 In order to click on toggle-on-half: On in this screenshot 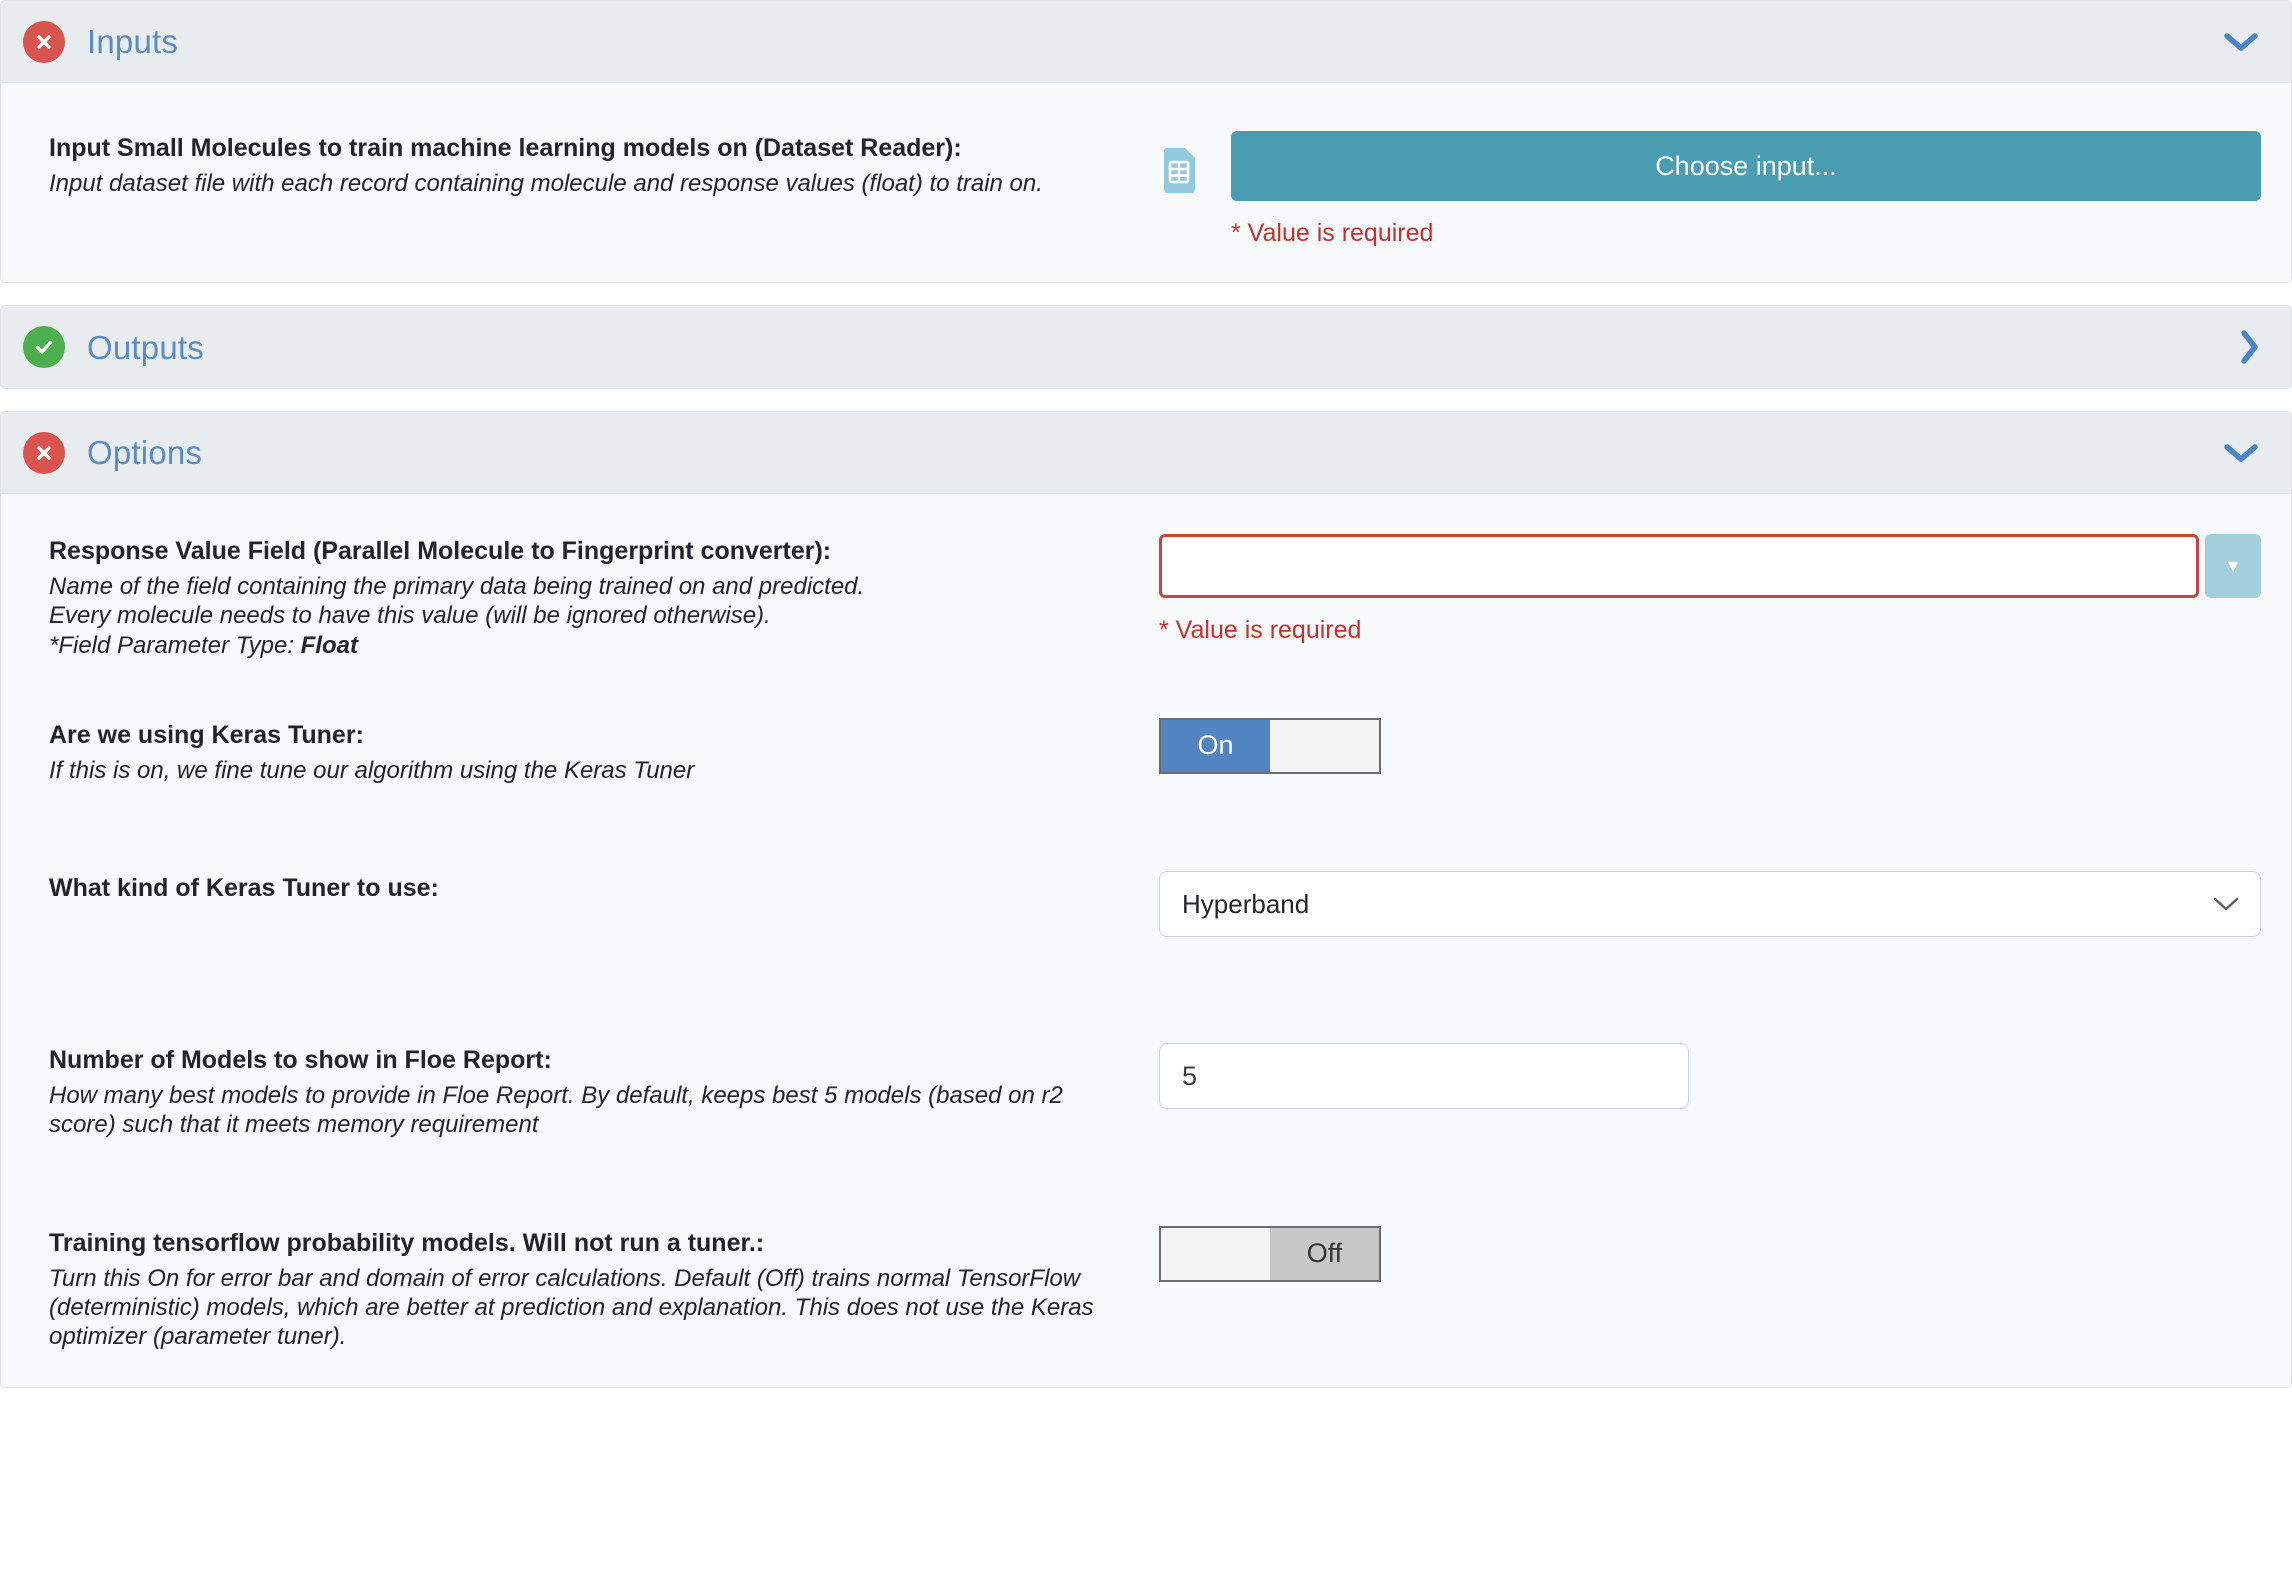, I will do `click(1215, 745)`.